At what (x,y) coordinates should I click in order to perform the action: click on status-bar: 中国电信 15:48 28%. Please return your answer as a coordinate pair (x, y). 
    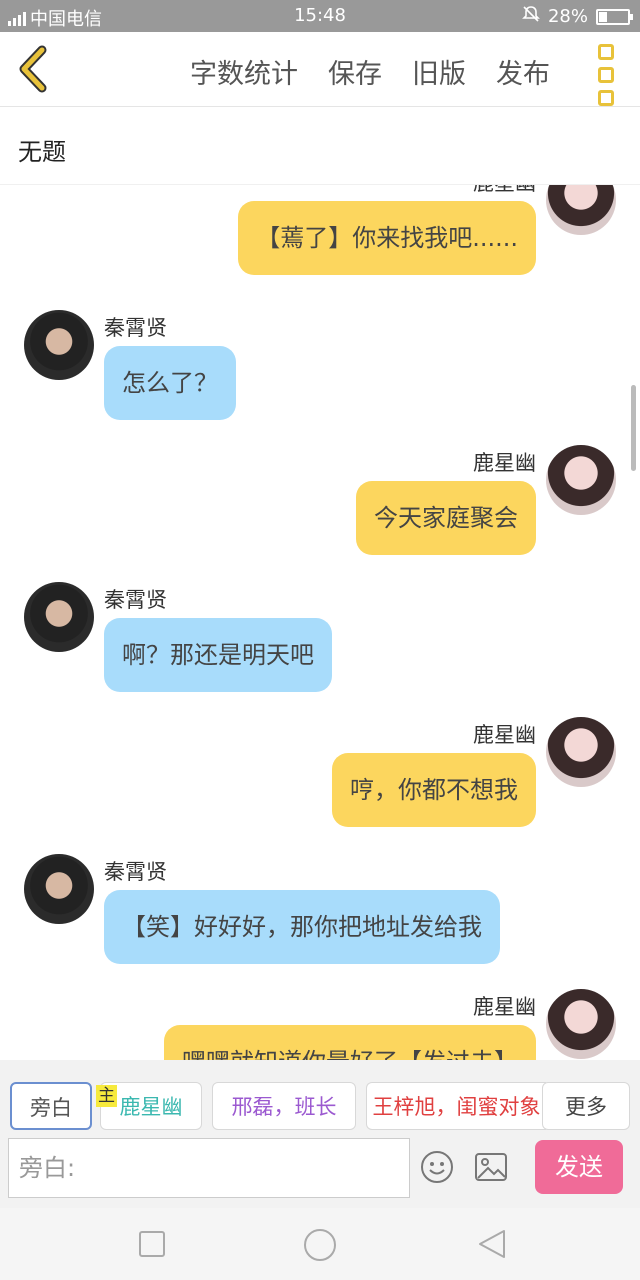
    Looking at the image, I should click on (320, 16).